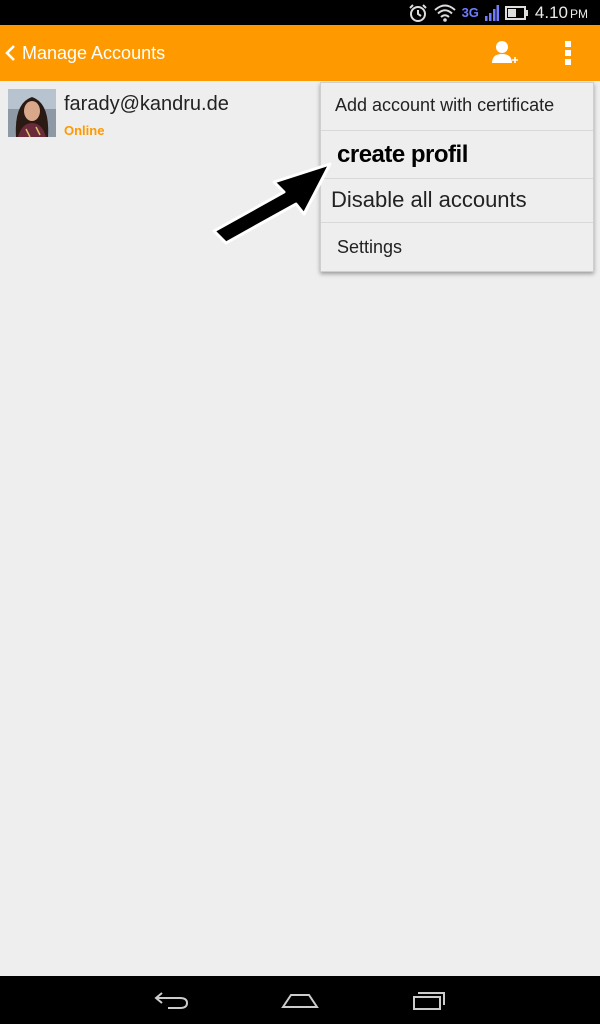 The height and width of the screenshot is (1024, 600). Describe the element at coordinates (457, 222) in the screenshot. I see `menu-divider` at that location.